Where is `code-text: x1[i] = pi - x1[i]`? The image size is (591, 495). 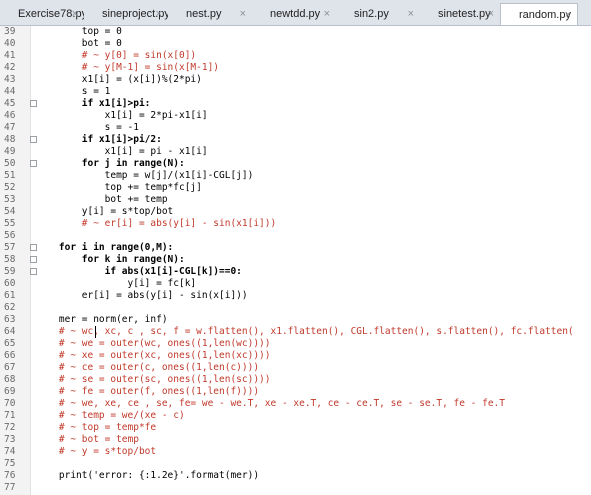
code-text: x1[i] = pi - x1[i] is located at coordinates (122, 151).